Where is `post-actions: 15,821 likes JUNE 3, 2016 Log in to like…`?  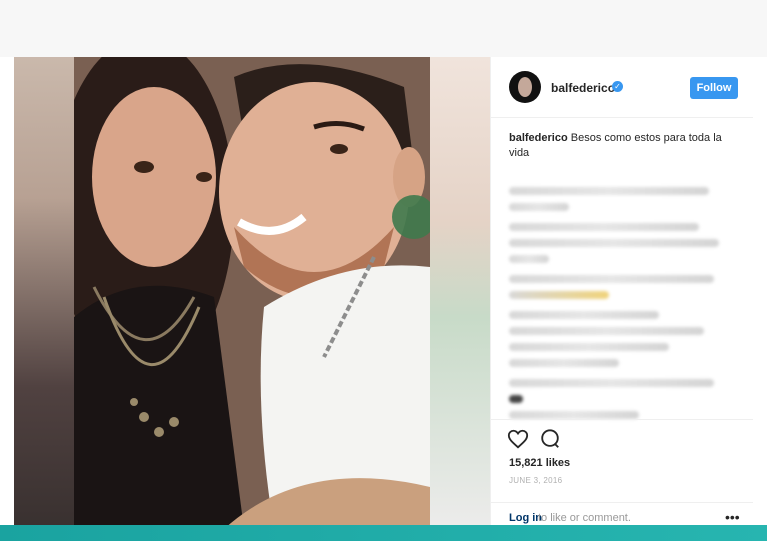
post-actions: 15,821 likes JUNE 3, 2016 Log in to like… is located at coordinates (622, 474).